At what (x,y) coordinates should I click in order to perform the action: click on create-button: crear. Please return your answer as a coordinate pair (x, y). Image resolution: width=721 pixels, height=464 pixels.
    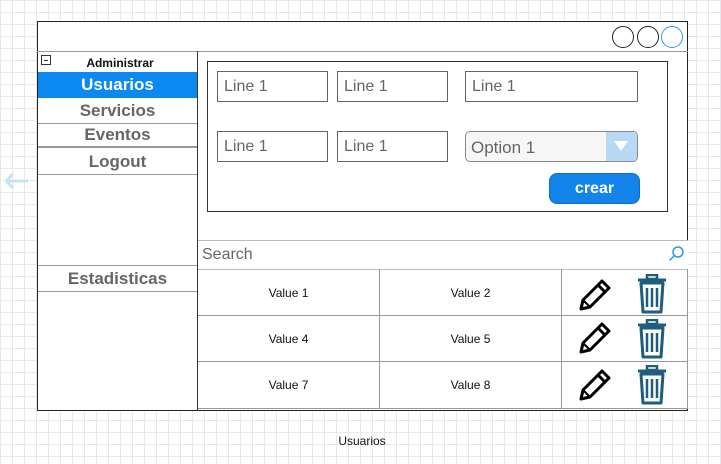
    Looking at the image, I should click on (594, 188).